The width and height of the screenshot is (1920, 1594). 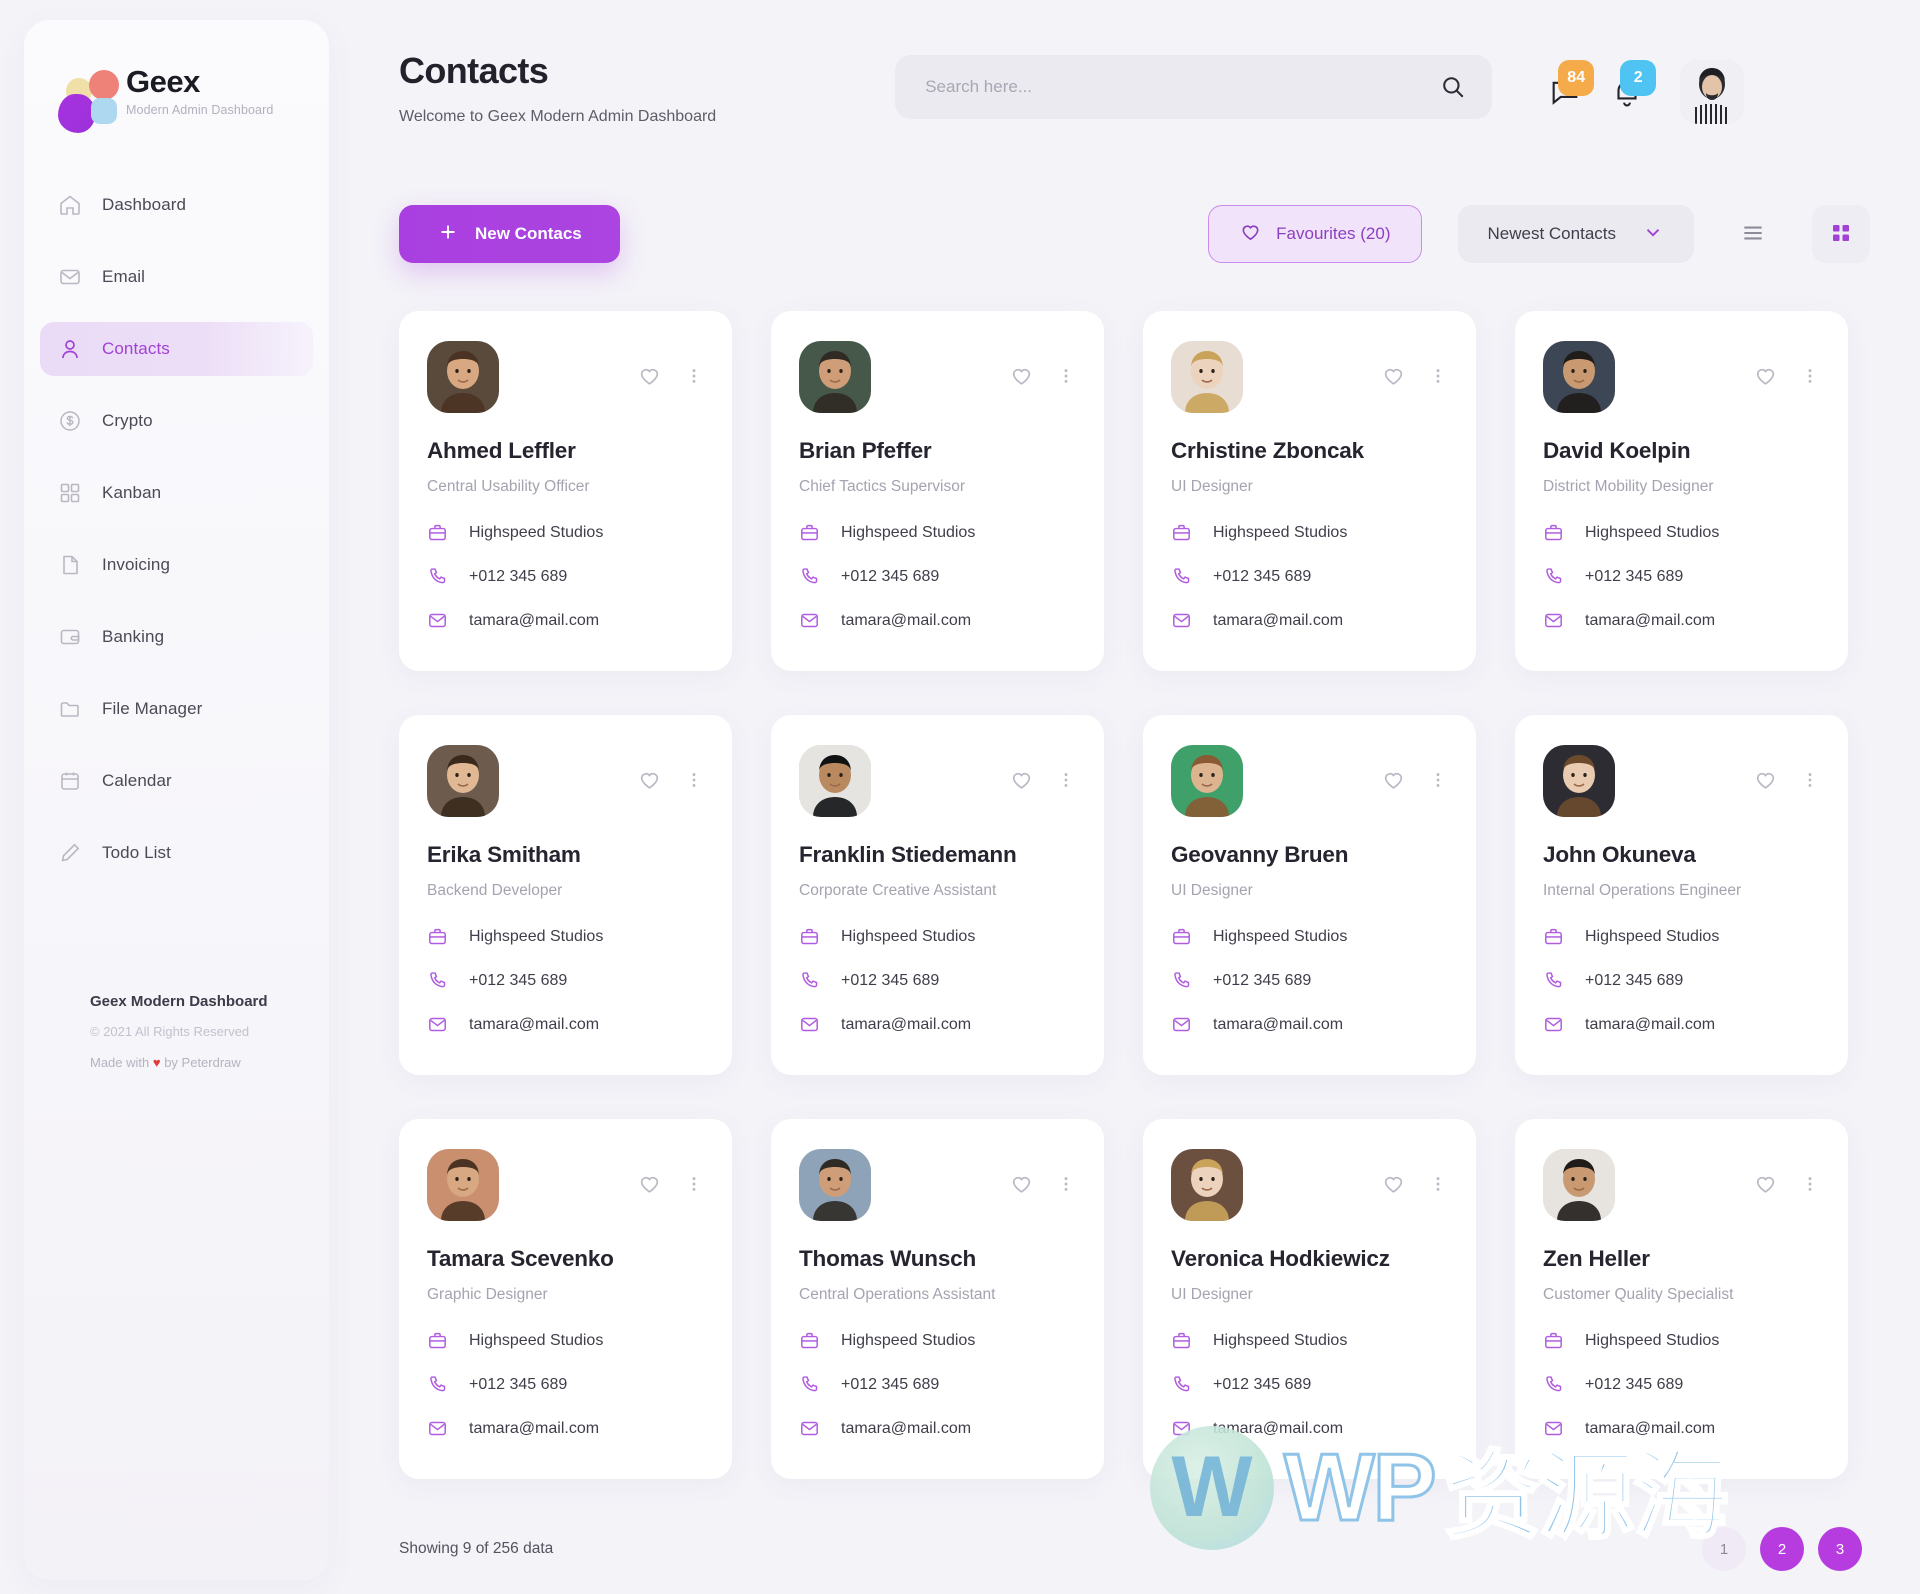 What do you see at coordinates (1617, 450) in the screenshot?
I see `contact-name: David Koelpin` at bounding box center [1617, 450].